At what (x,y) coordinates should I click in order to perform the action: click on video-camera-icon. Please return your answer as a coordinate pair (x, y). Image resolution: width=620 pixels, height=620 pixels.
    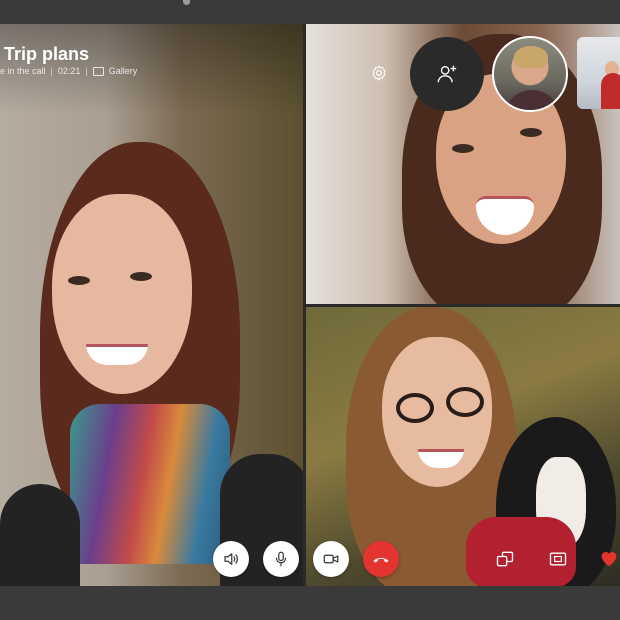
    Looking at the image, I should click on (331, 559).